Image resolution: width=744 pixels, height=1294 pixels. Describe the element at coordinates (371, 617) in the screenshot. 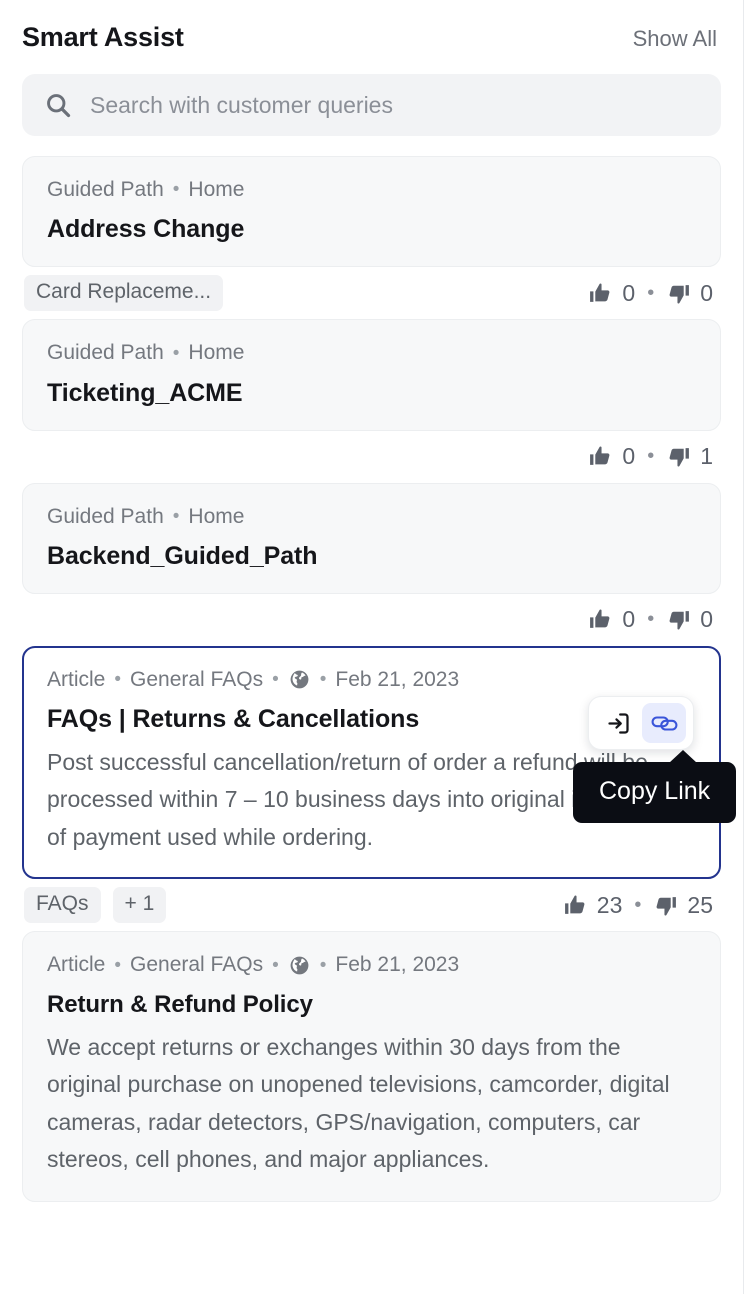

I see `card-footer: 0 • 0` at that location.